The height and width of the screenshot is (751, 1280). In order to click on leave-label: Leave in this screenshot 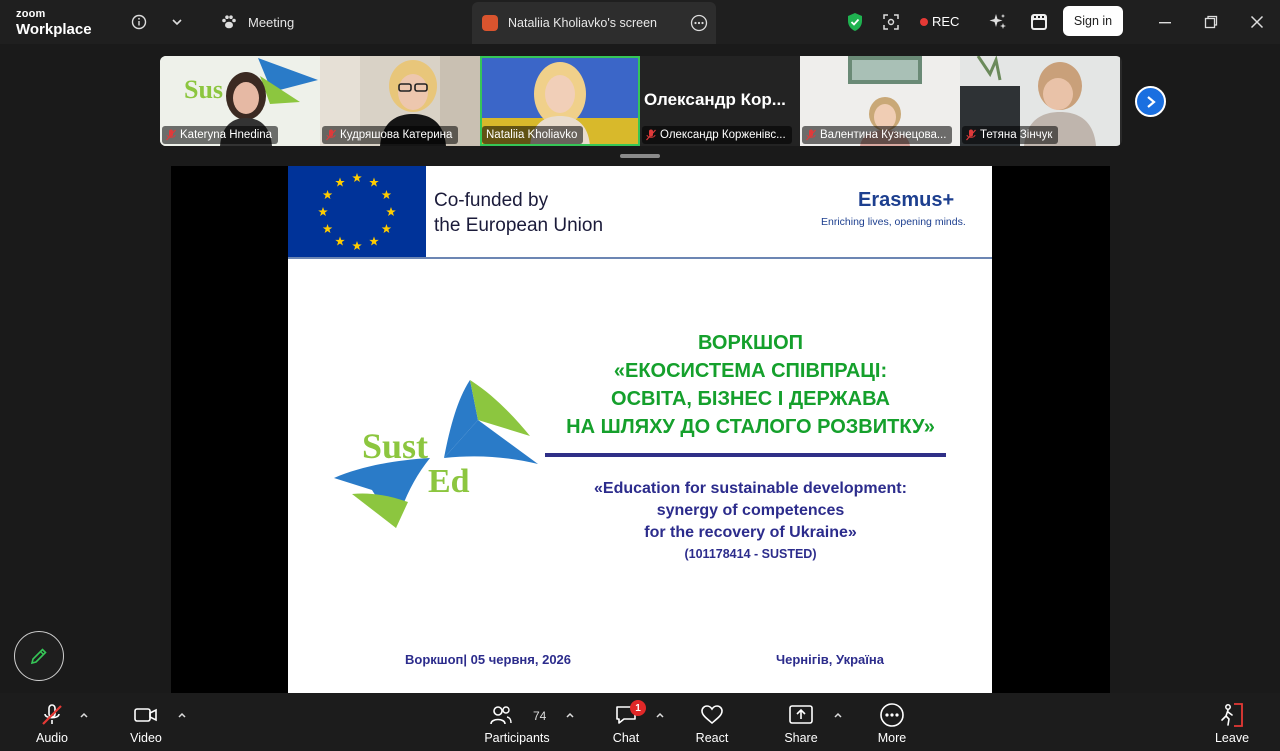, I will do `click(1232, 738)`.